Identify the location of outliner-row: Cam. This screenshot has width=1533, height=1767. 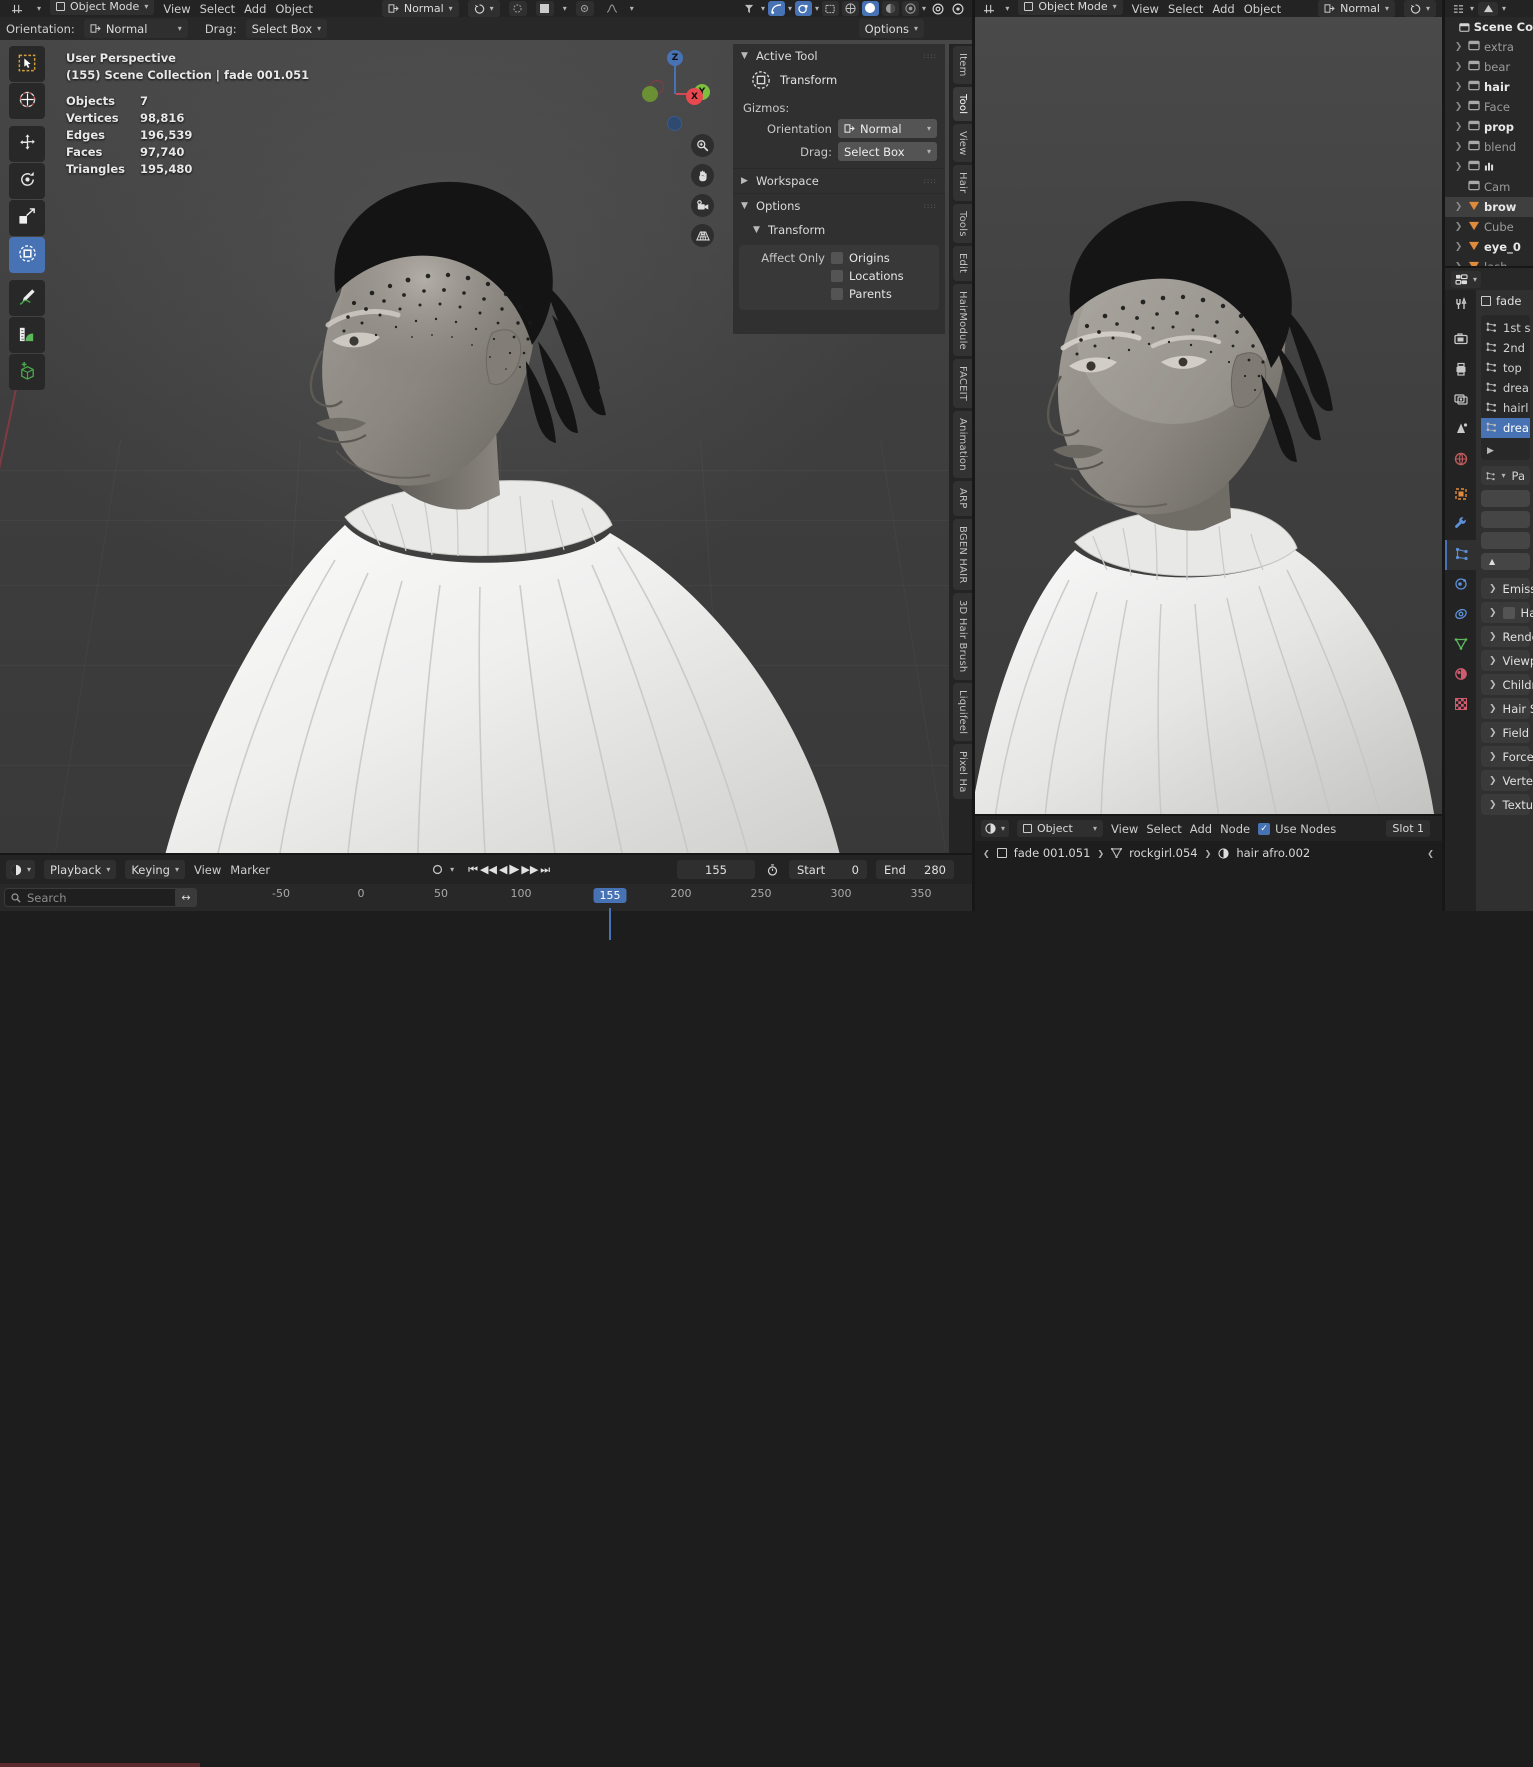
(1489, 187).